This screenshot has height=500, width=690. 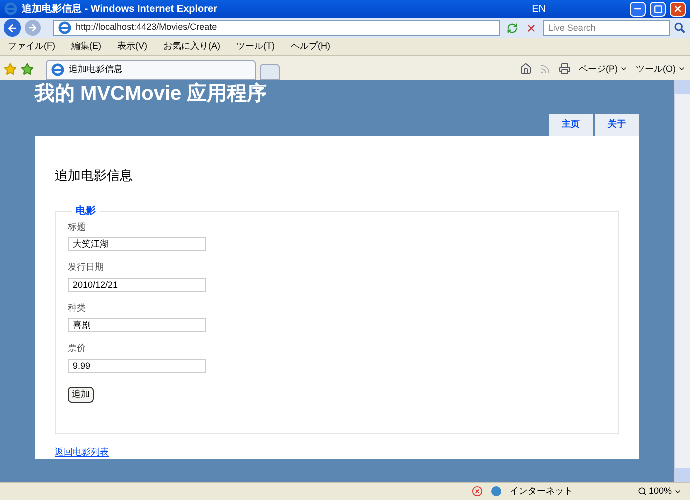 I want to click on close-button, so click(x=678, y=9).